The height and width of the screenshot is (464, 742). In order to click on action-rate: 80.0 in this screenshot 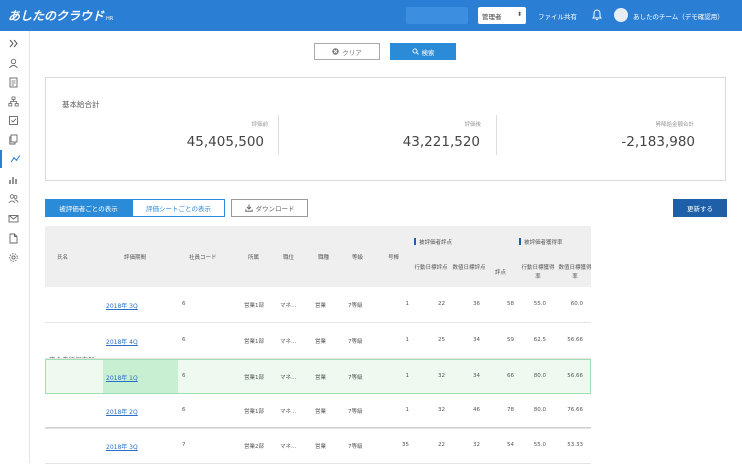, I will do `click(539, 376)`.